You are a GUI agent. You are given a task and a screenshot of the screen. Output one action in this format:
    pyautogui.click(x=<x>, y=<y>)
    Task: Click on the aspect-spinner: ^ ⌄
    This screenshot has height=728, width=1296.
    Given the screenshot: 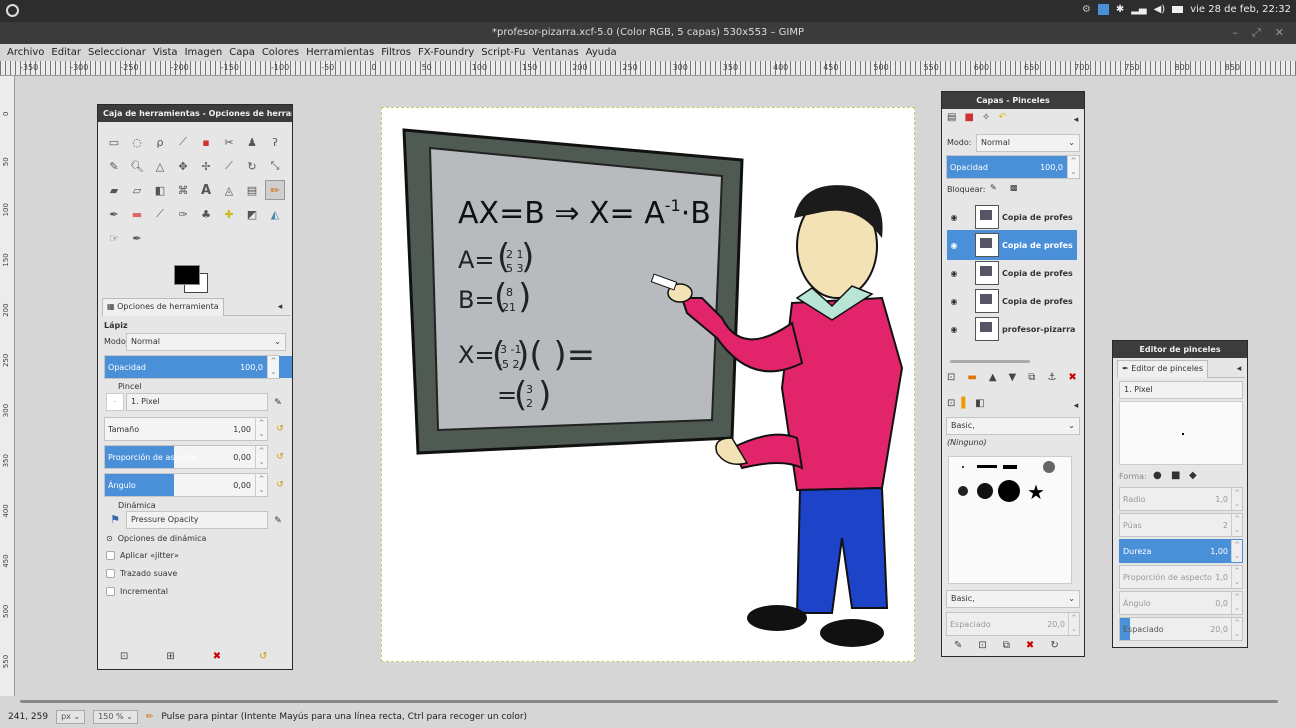 What is the action you would take?
    pyautogui.click(x=261, y=457)
    